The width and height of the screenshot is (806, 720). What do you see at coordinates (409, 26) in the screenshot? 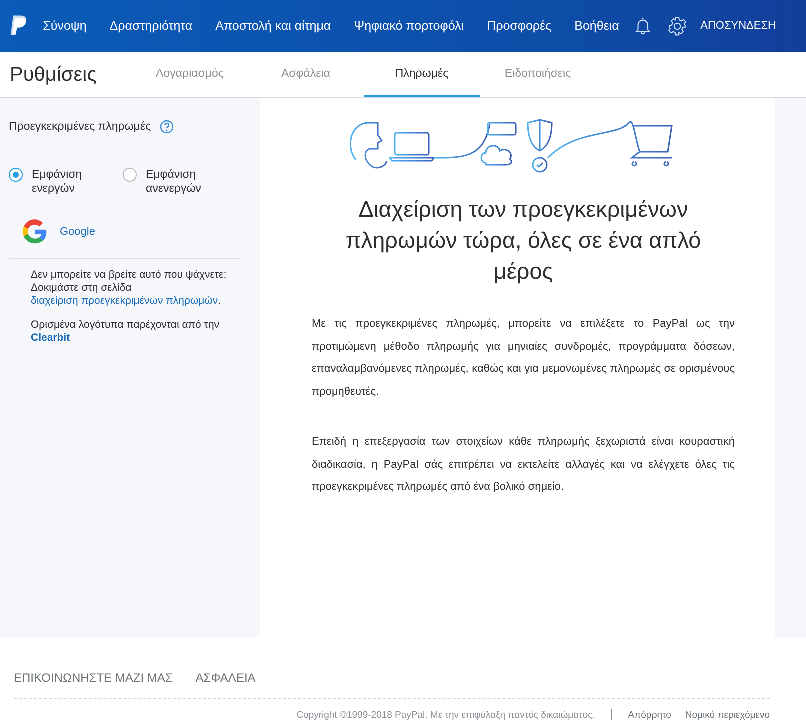
I see `nav-link: Ψηφιακό πορτοφόλι` at bounding box center [409, 26].